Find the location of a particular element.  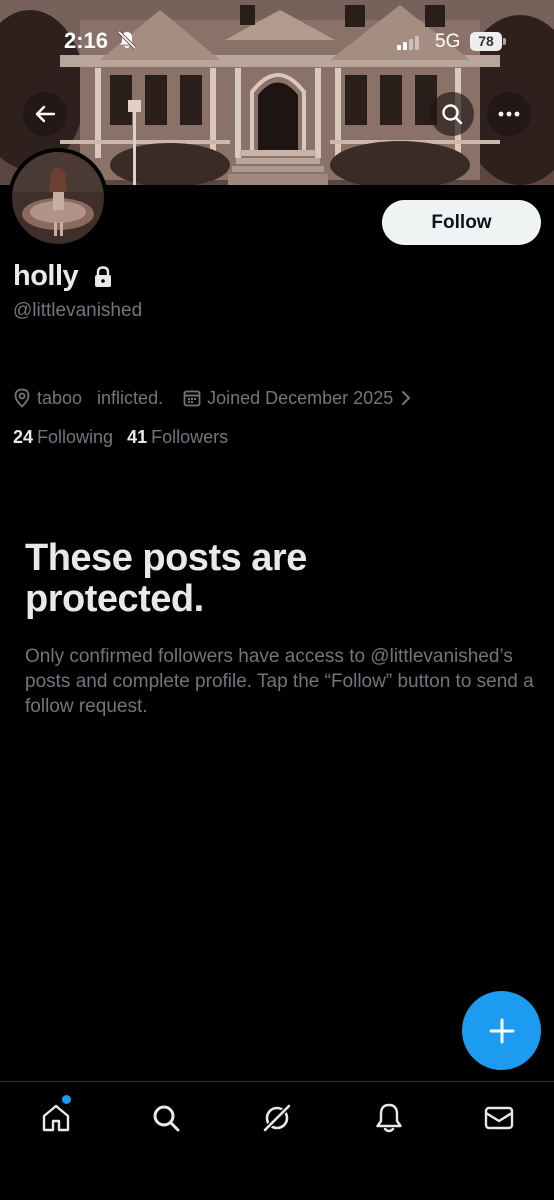

bottom-nav is located at coordinates (277, 1140).